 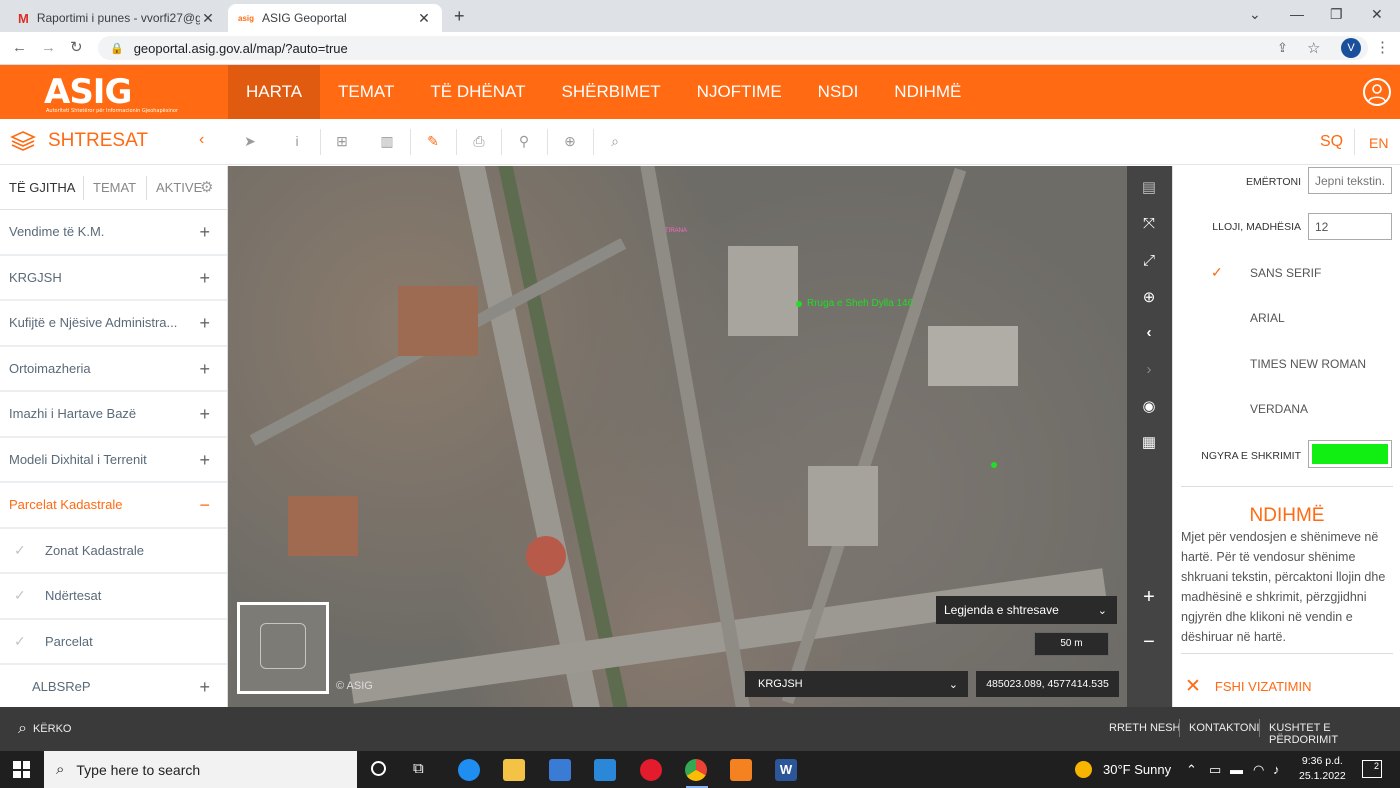 I want to click on cortana-icon, so click(x=378, y=768).